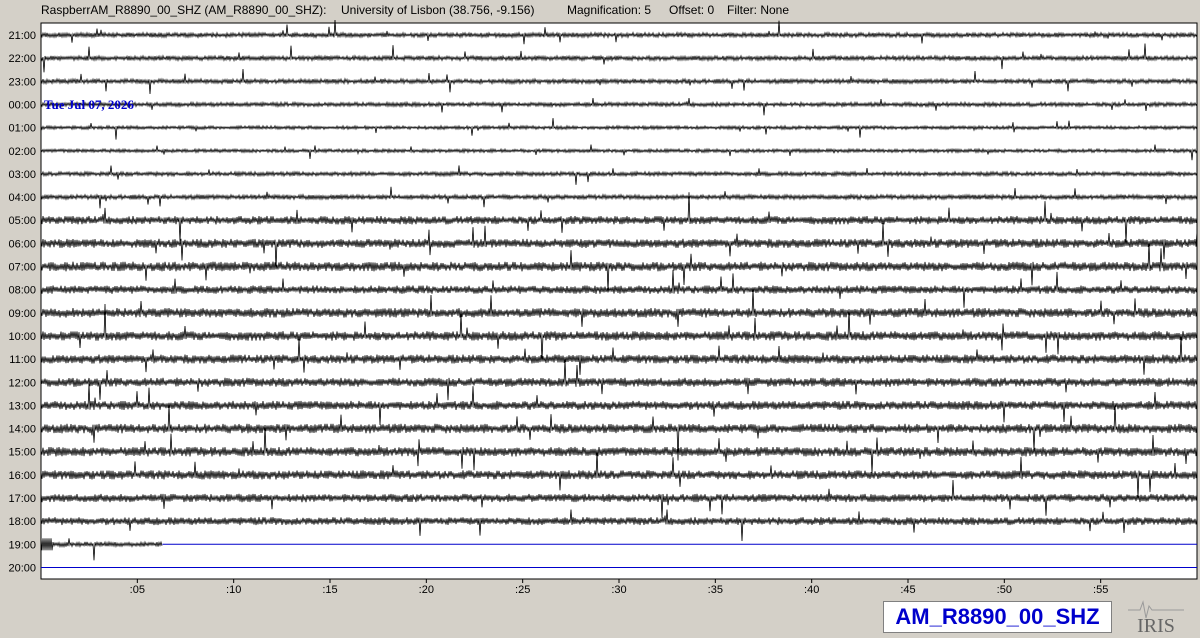 The image size is (1200, 638). I want to click on hour-label: 00:00, so click(22, 105).